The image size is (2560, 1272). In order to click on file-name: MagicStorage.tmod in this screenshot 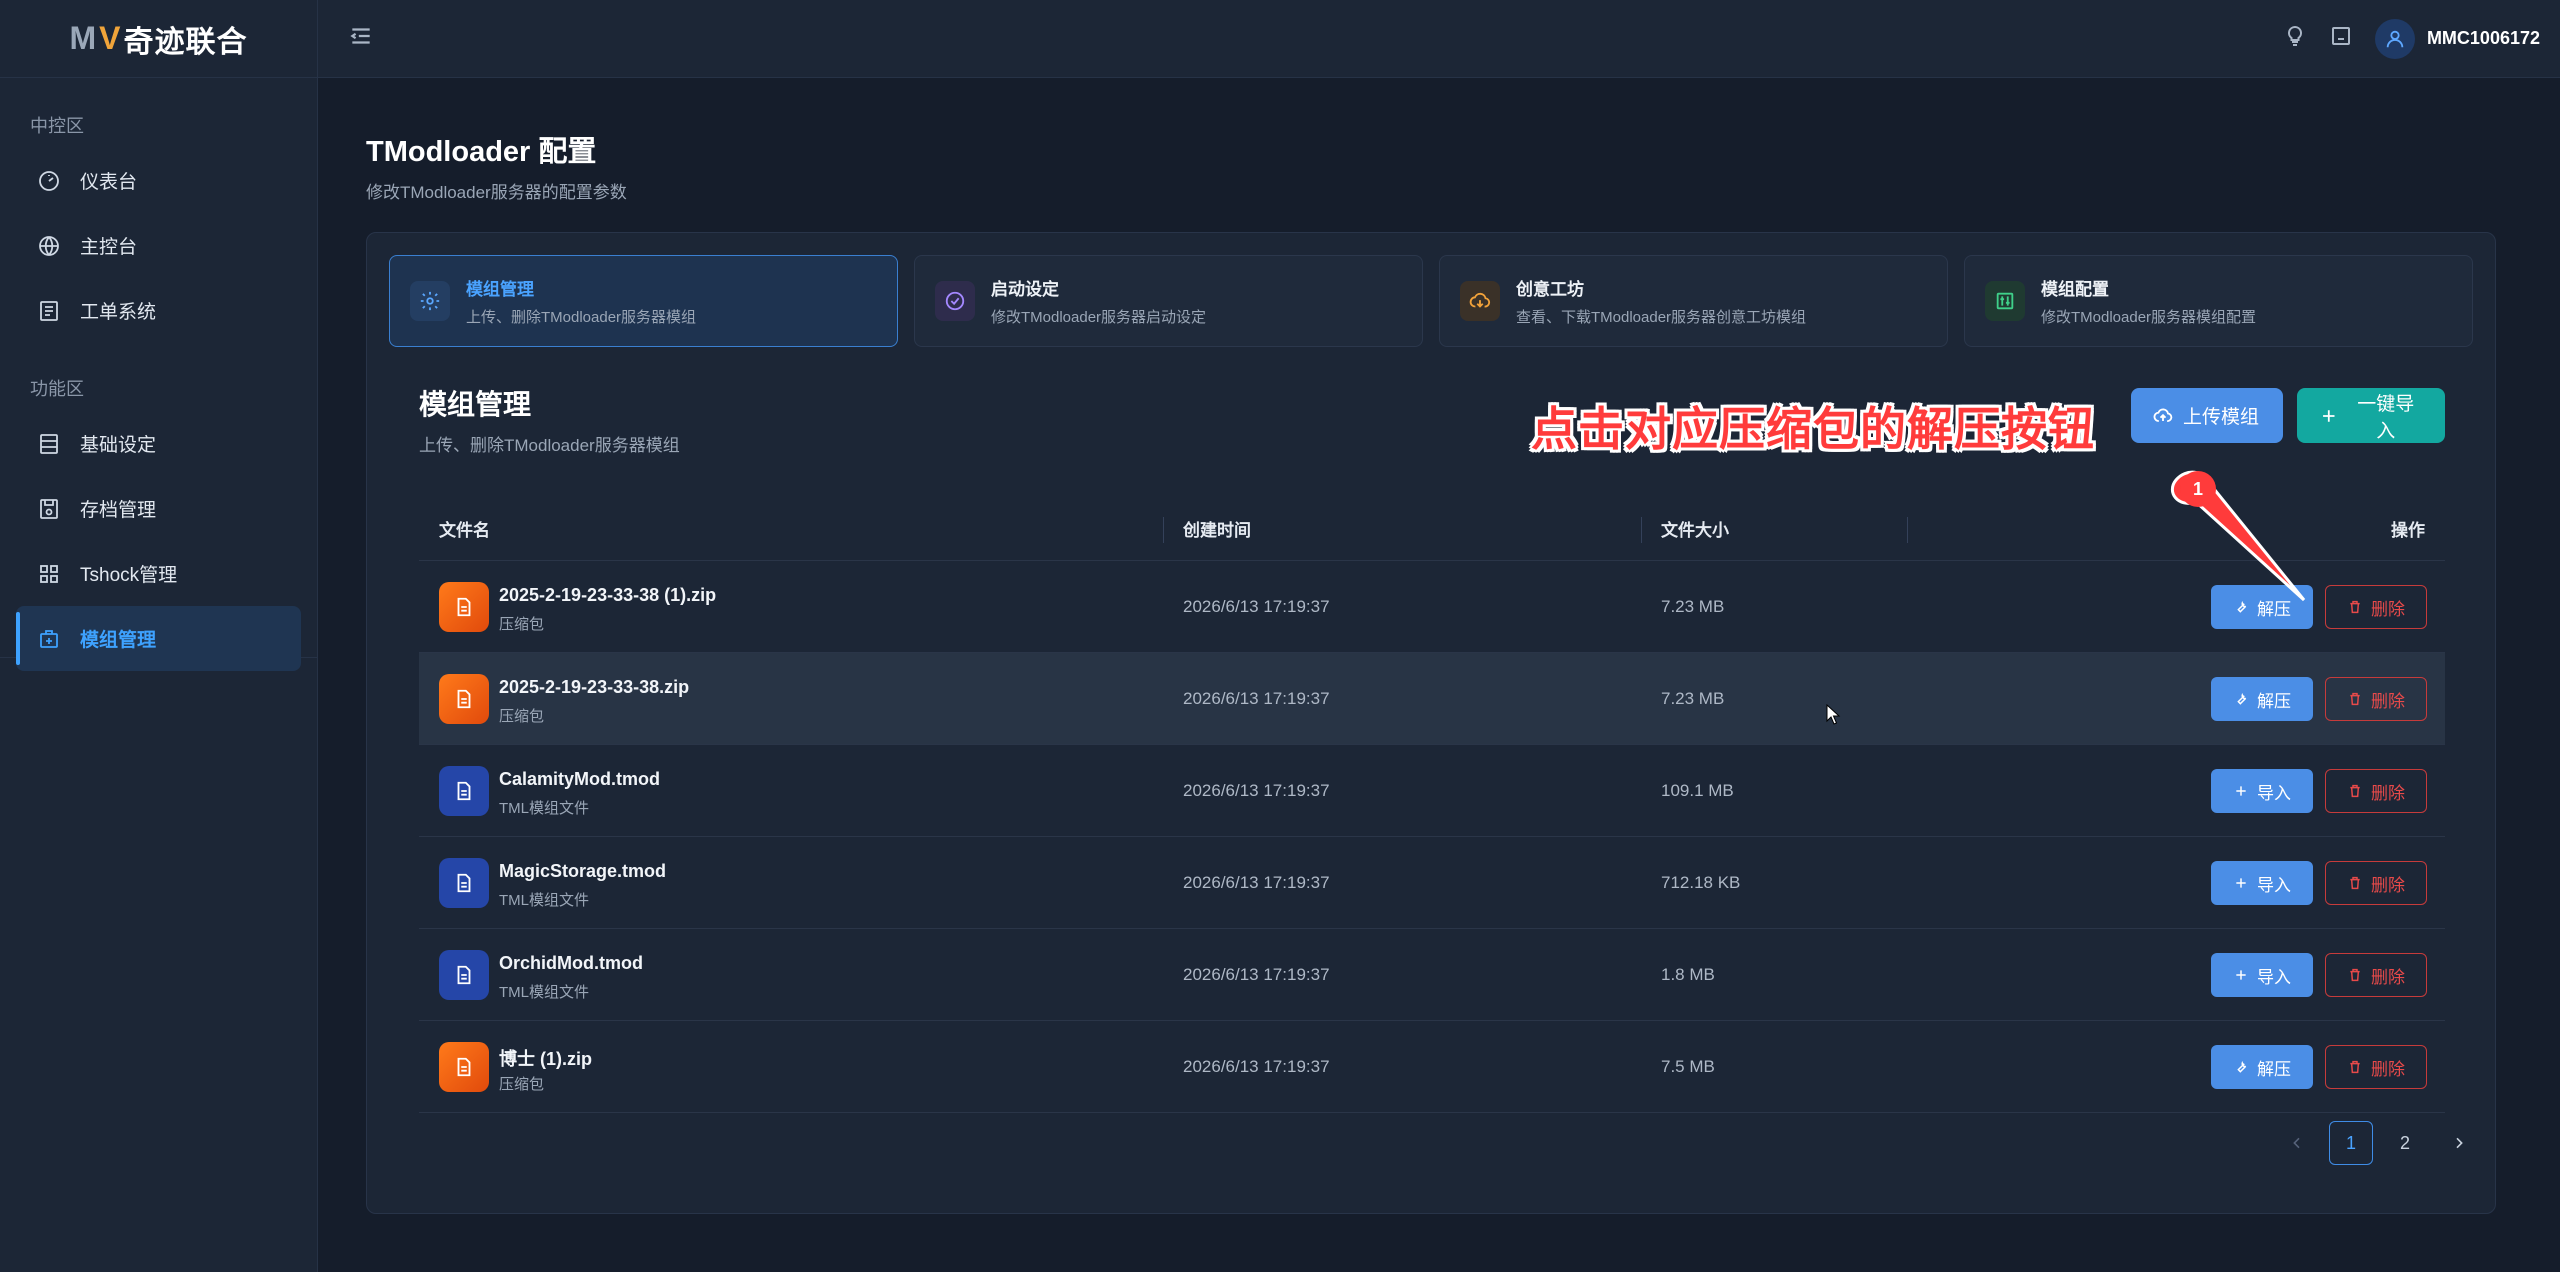, I will do `click(583, 871)`.